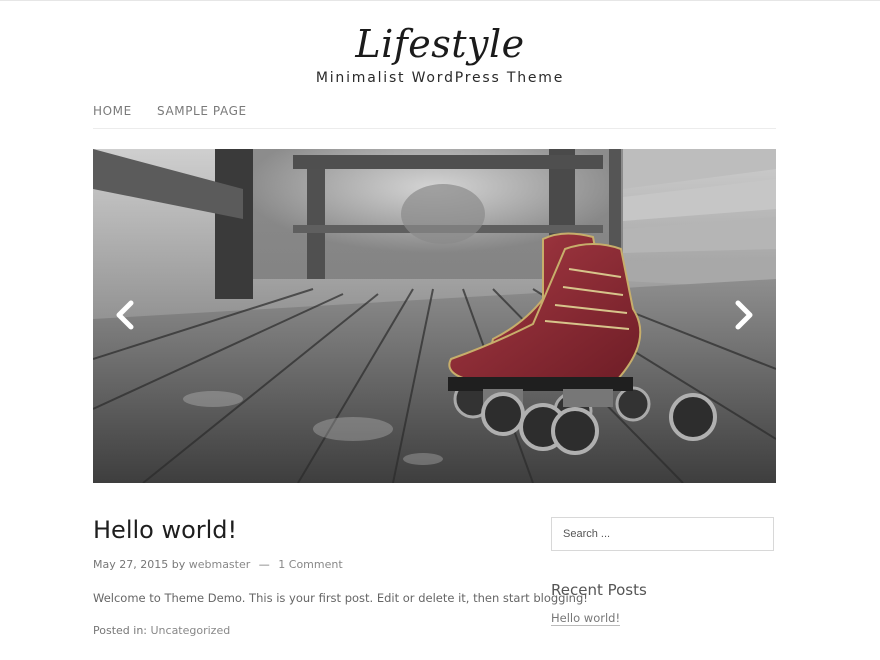 The width and height of the screenshot is (880, 660). I want to click on recent-posts-title: Recent Posts, so click(599, 590).